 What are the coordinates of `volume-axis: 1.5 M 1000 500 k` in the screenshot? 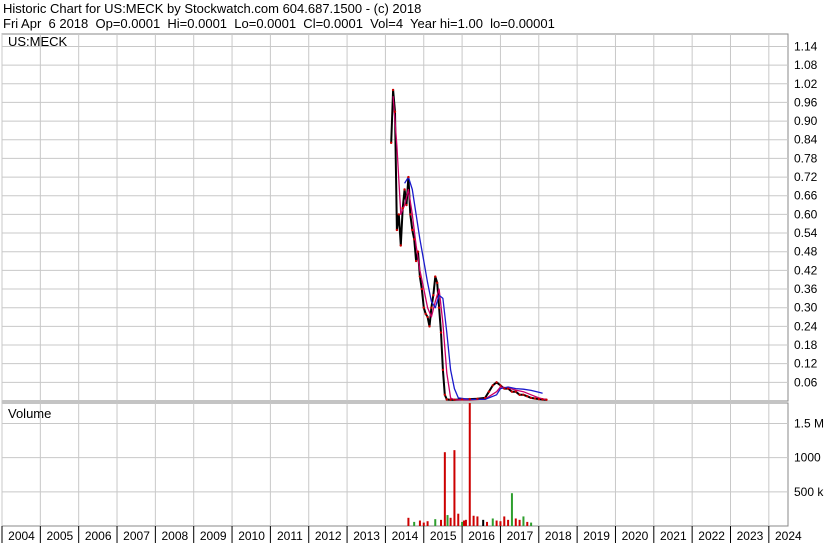 It's located at (809, 458).